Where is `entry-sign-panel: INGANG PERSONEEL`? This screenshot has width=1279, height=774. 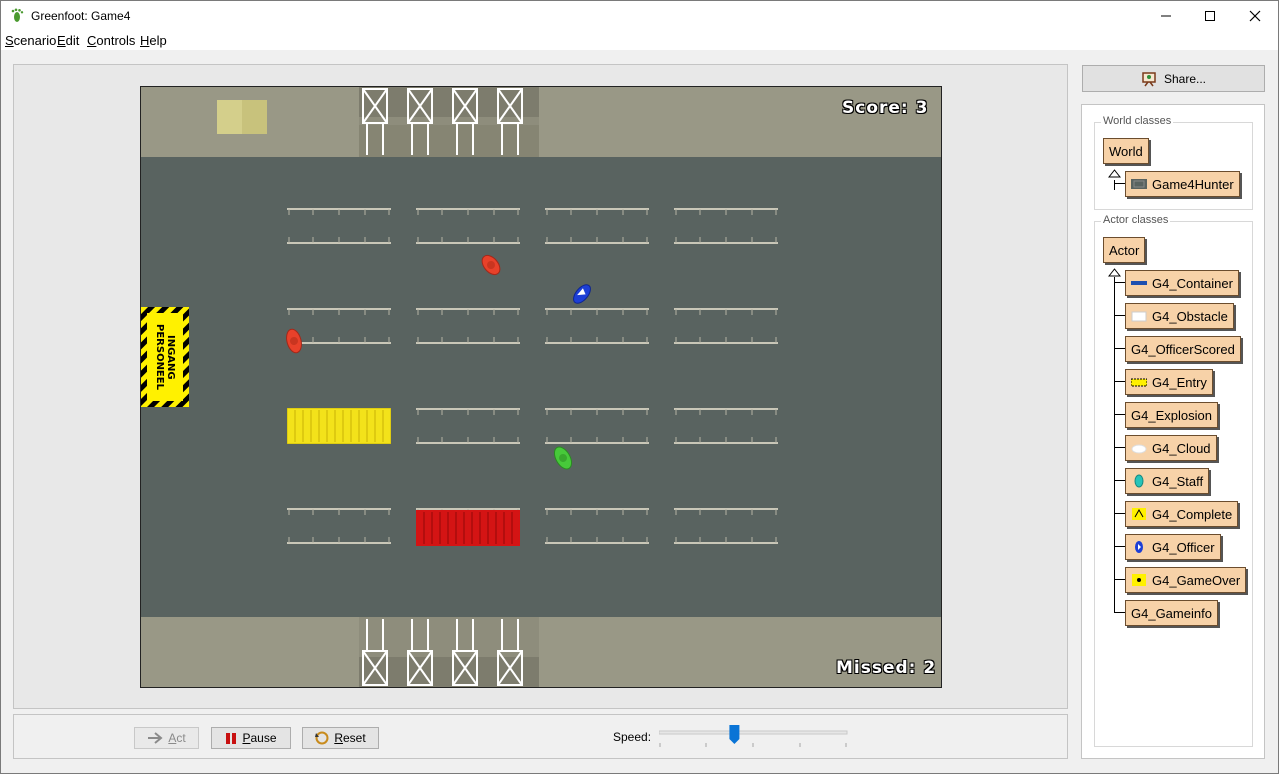 entry-sign-panel: INGANG PERSONEEL is located at coordinates (165, 357).